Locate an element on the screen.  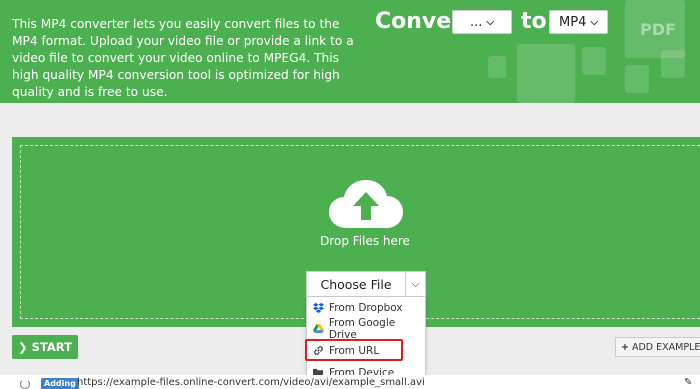
choose-file-label: Choose File is located at coordinates (356, 284).